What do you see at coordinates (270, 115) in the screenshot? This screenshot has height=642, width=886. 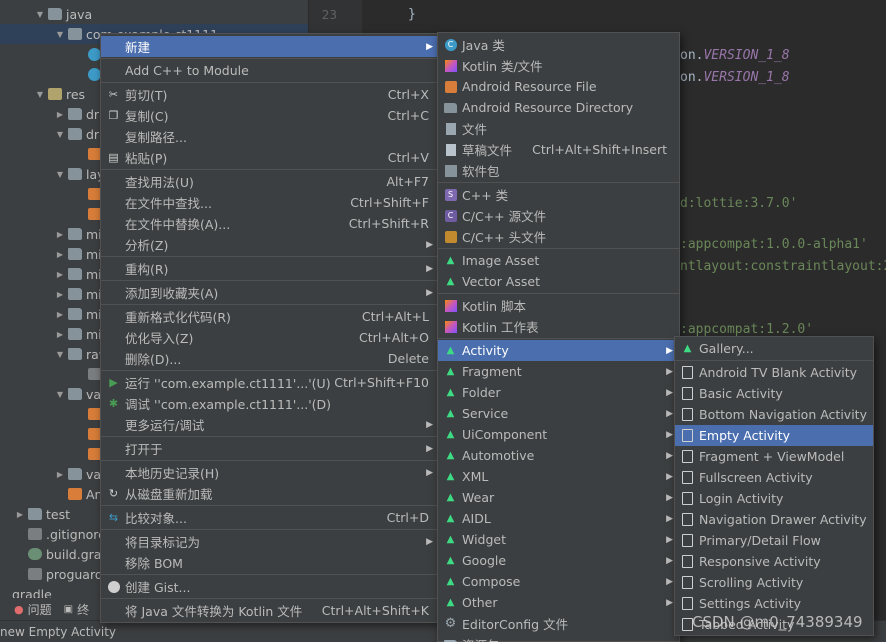 I see `menu-item: ❐ 复制(C) Ctrl+C` at bounding box center [270, 115].